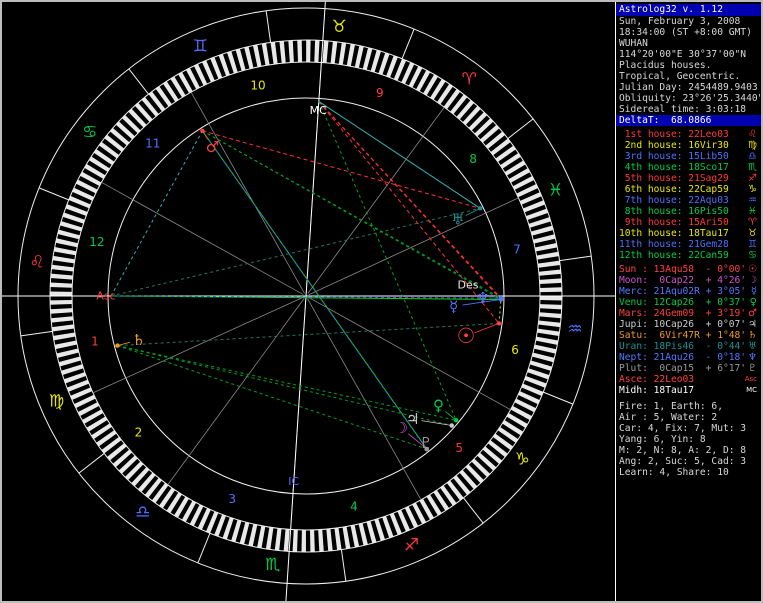 The image size is (763, 603). Describe the element at coordinates (293, 481) in the screenshot. I see `ic-label: IC` at that location.